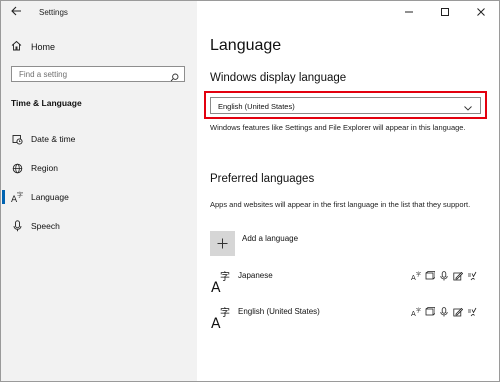 This screenshot has height=382, width=500. Describe the element at coordinates (43, 47) in the screenshot. I see `sidebar-item-label: Home` at that location.